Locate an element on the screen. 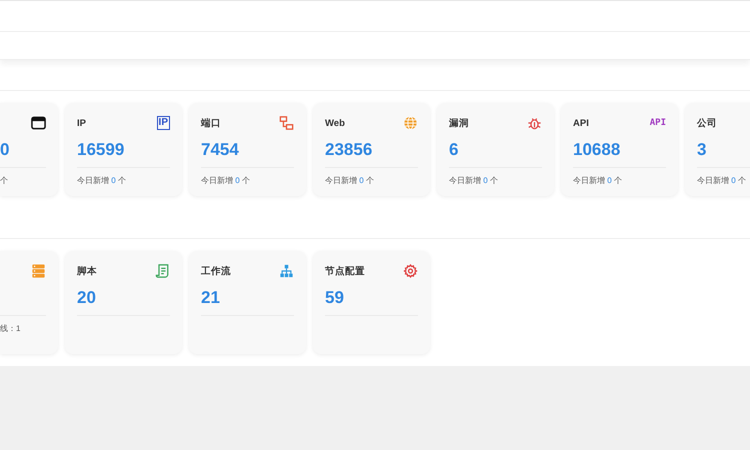  sitemap-icon is located at coordinates (286, 271).